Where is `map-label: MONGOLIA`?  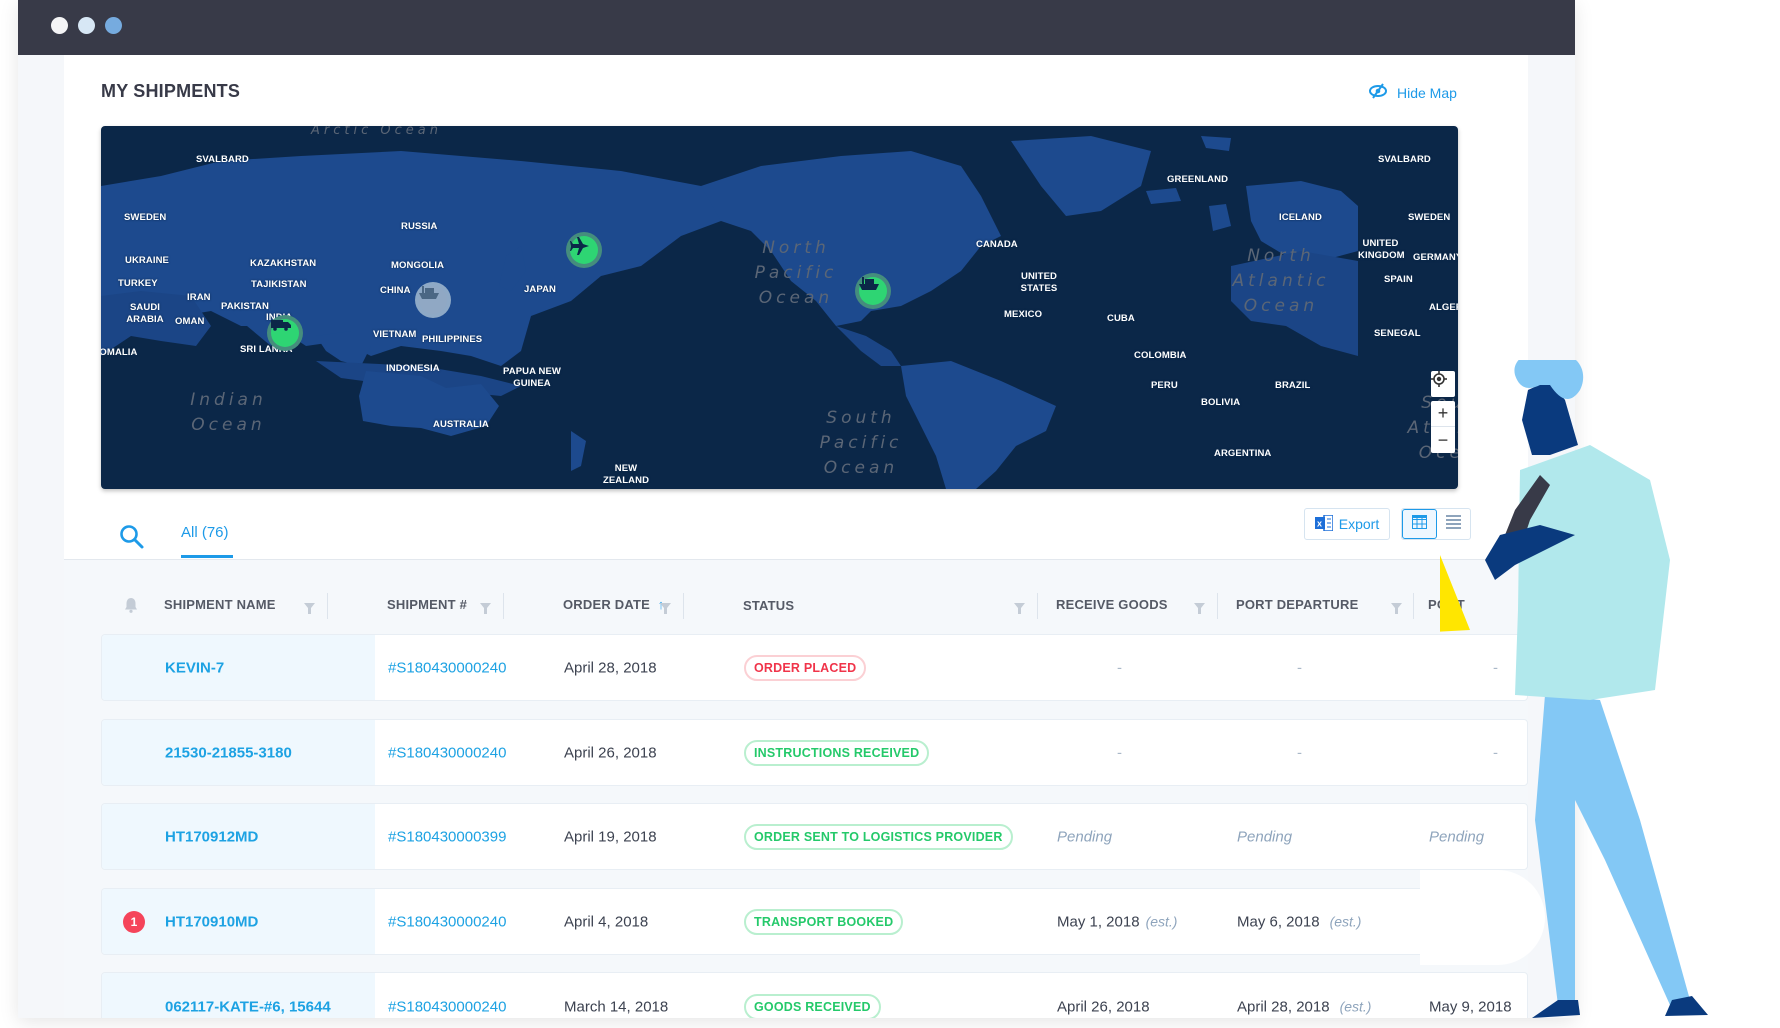
map-label: MONGOLIA is located at coordinates (418, 265).